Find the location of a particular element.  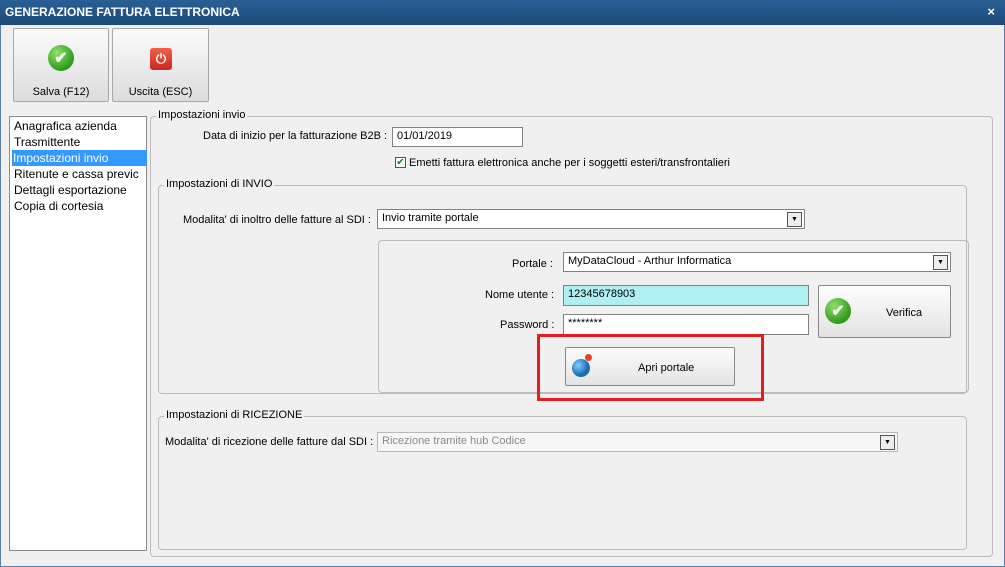

receive-mode-value: Ricezione tramite hub Codice is located at coordinates (454, 441).